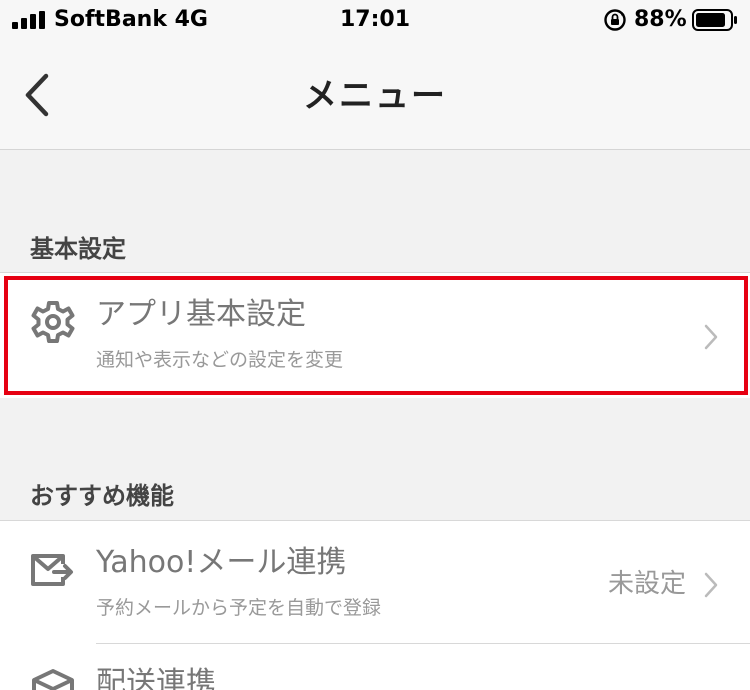  Describe the element at coordinates (714, 20) in the screenshot. I see `battery-icon` at that location.